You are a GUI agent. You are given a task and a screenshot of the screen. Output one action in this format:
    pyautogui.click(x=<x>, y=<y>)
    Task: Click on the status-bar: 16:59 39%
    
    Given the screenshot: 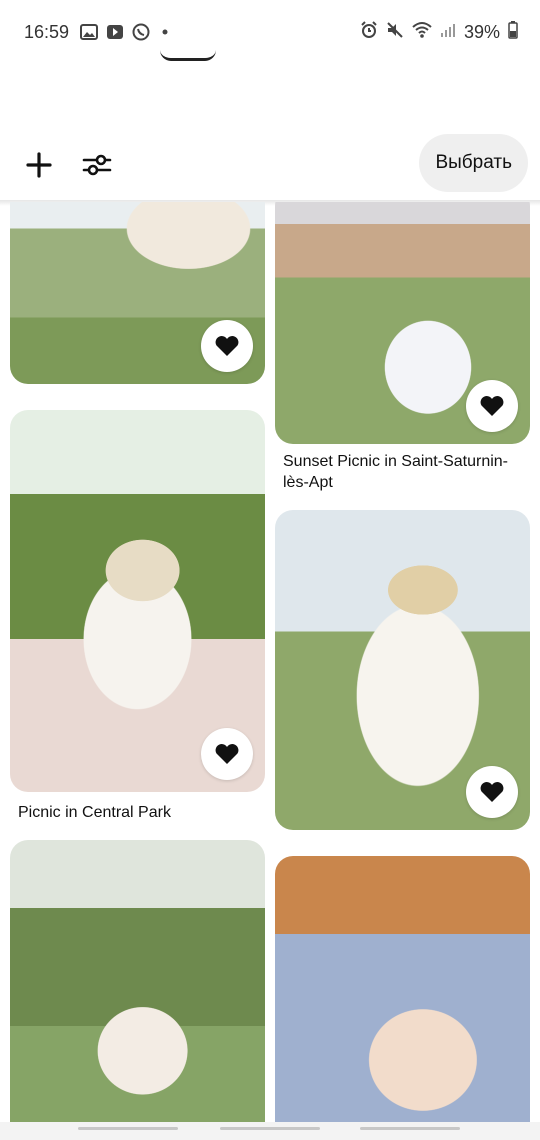 What is the action you would take?
    pyautogui.click(x=270, y=32)
    